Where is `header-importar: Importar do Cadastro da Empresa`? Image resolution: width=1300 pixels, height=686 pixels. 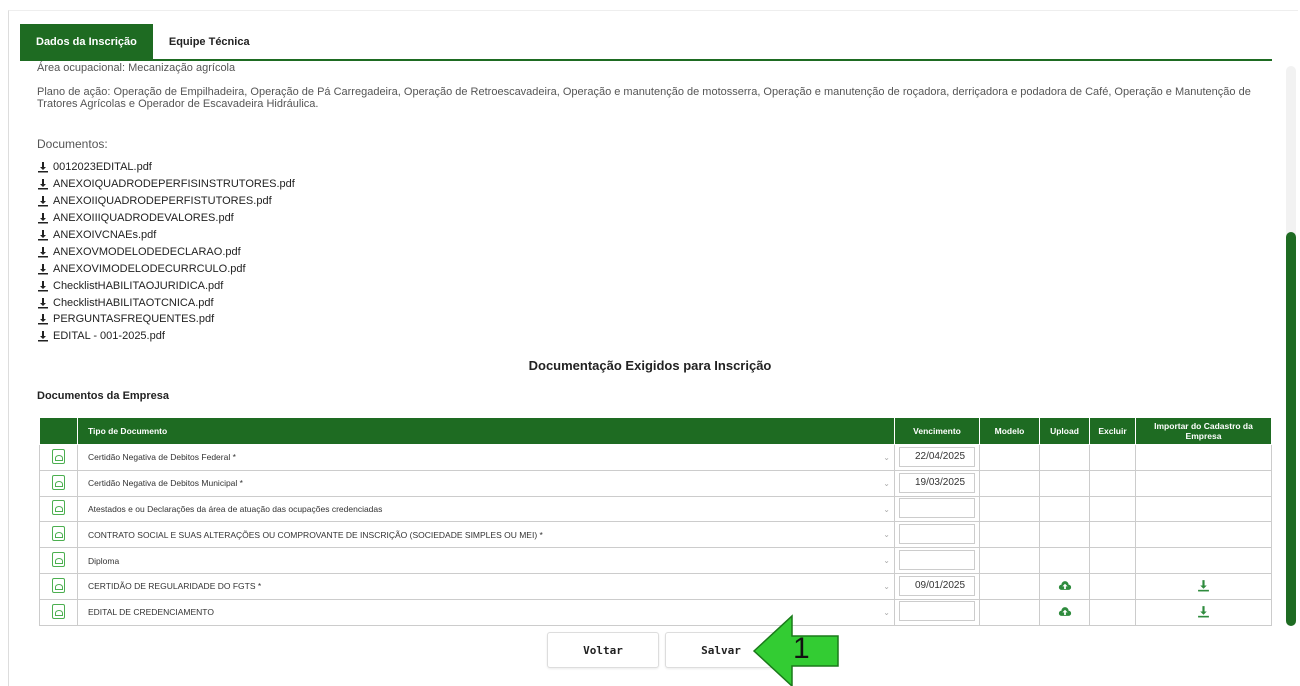
header-importar: Importar do Cadastro da Empresa is located at coordinates (1203, 431).